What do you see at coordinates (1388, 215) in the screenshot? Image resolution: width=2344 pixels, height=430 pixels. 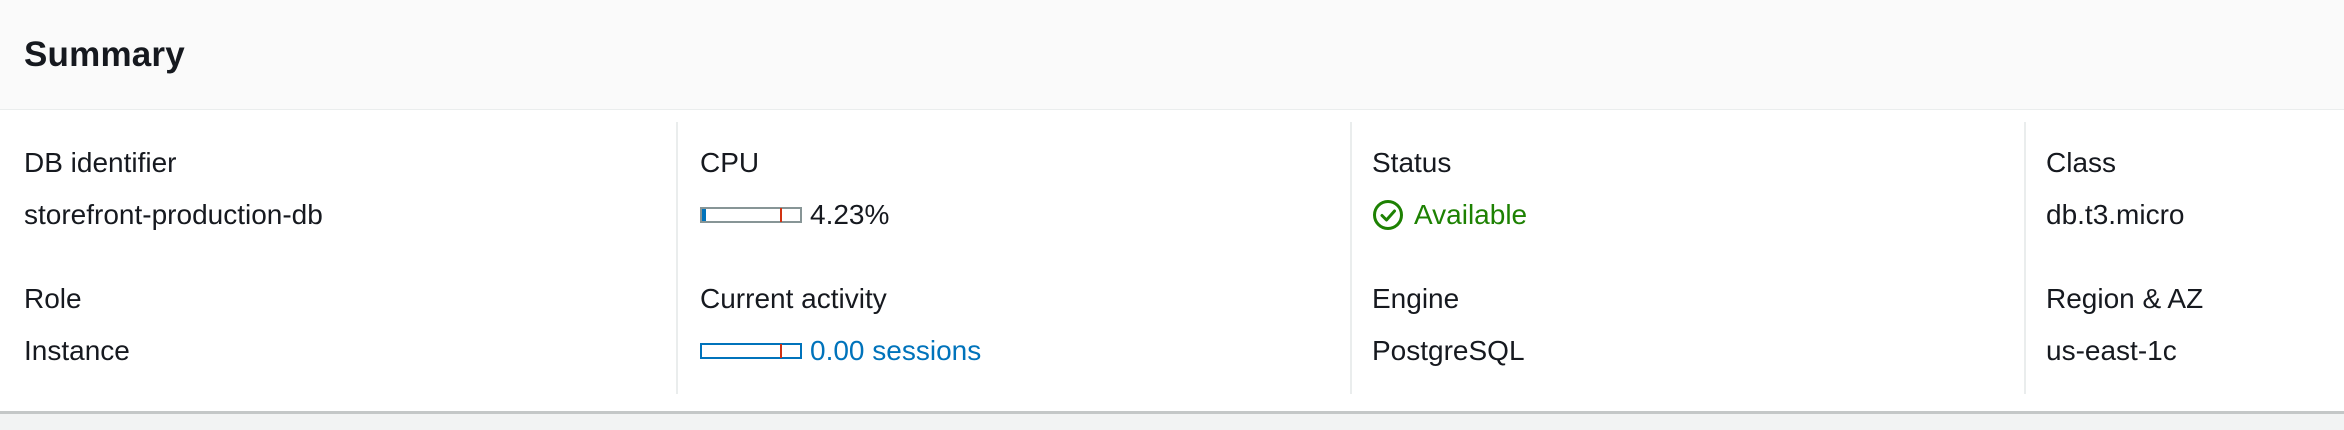 I see `check-circle-icon` at bounding box center [1388, 215].